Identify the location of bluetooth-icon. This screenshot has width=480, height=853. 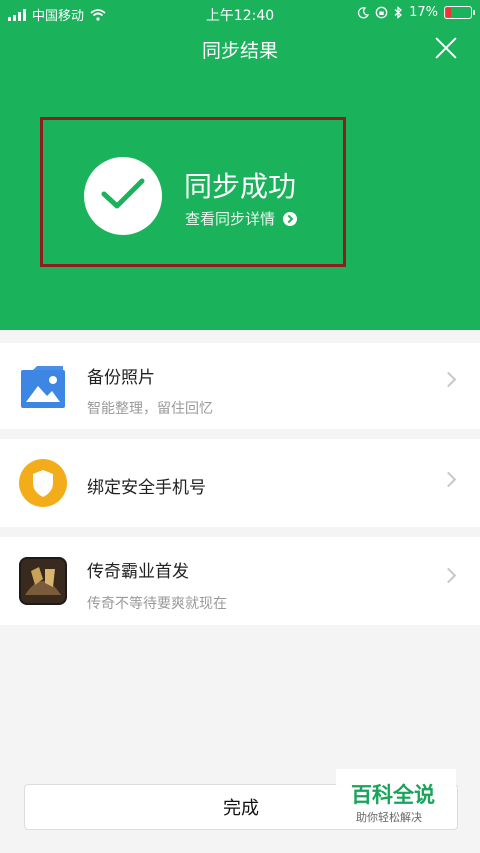
(398, 12).